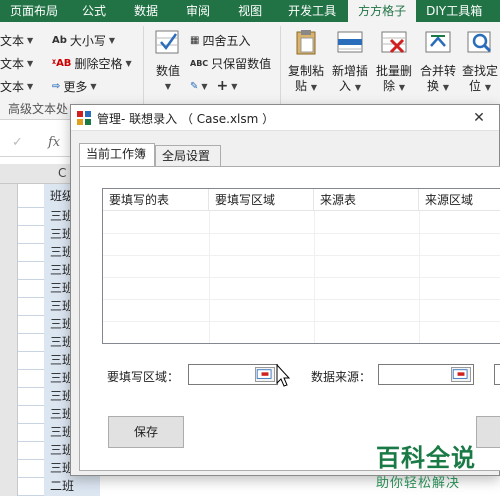 The width and height of the screenshot is (500, 500). Describe the element at coordinates (56, 86) in the screenshot. I see `more-icon: ⇨` at that location.